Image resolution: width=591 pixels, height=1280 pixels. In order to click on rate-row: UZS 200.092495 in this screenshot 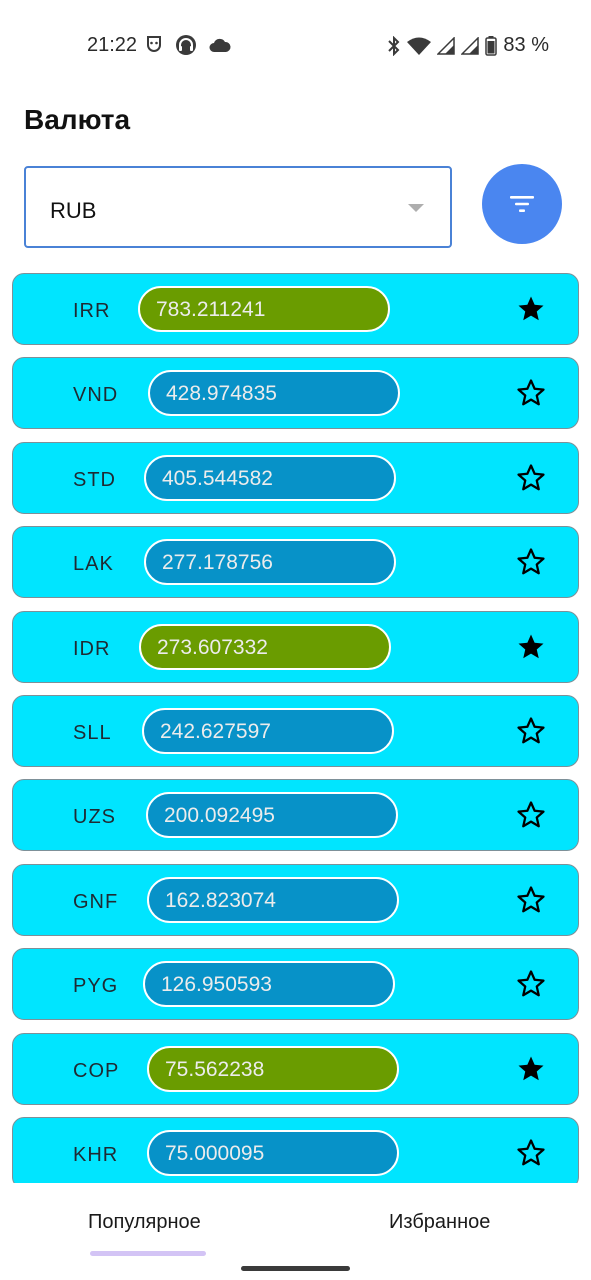, I will do `click(295, 815)`.